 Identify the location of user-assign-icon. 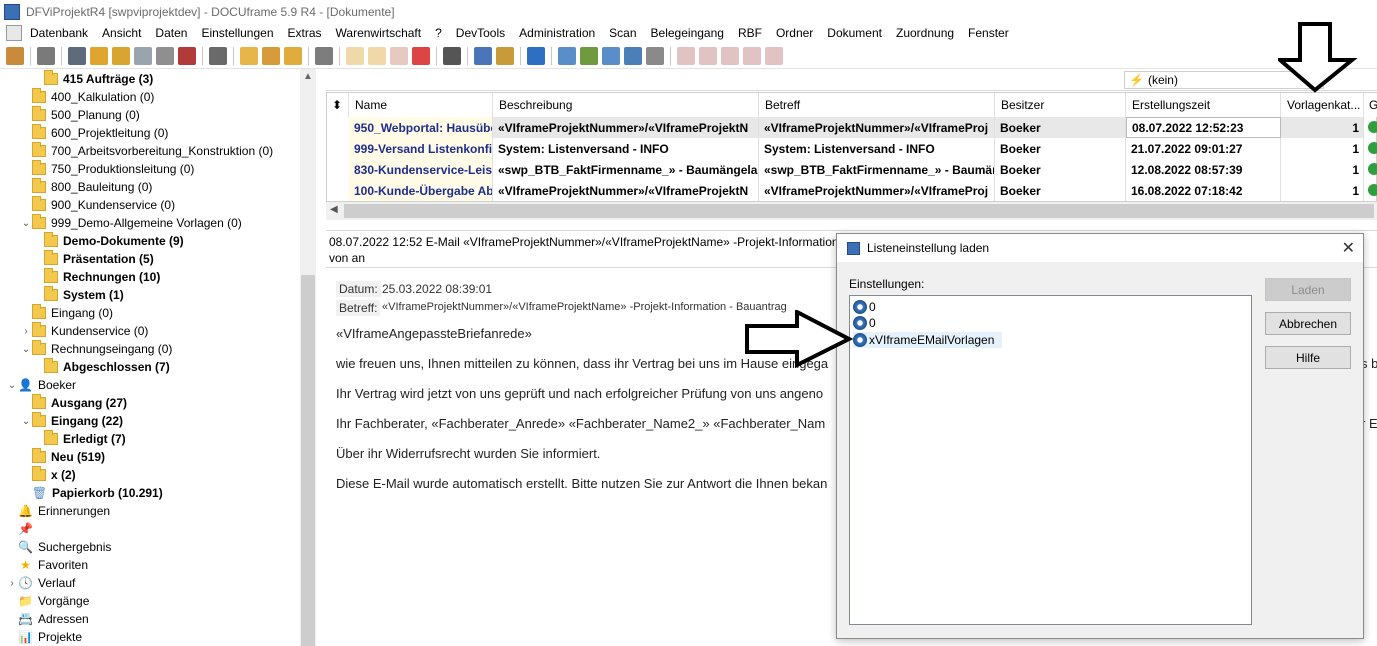
(483, 55).